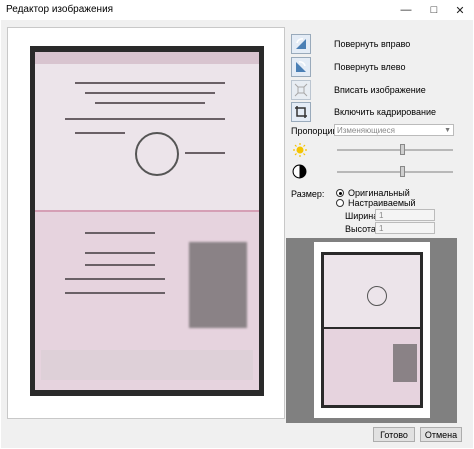 The image size is (474, 449). Describe the element at coordinates (405, 215) in the screenshot. I see `width-field: 1` at that location.